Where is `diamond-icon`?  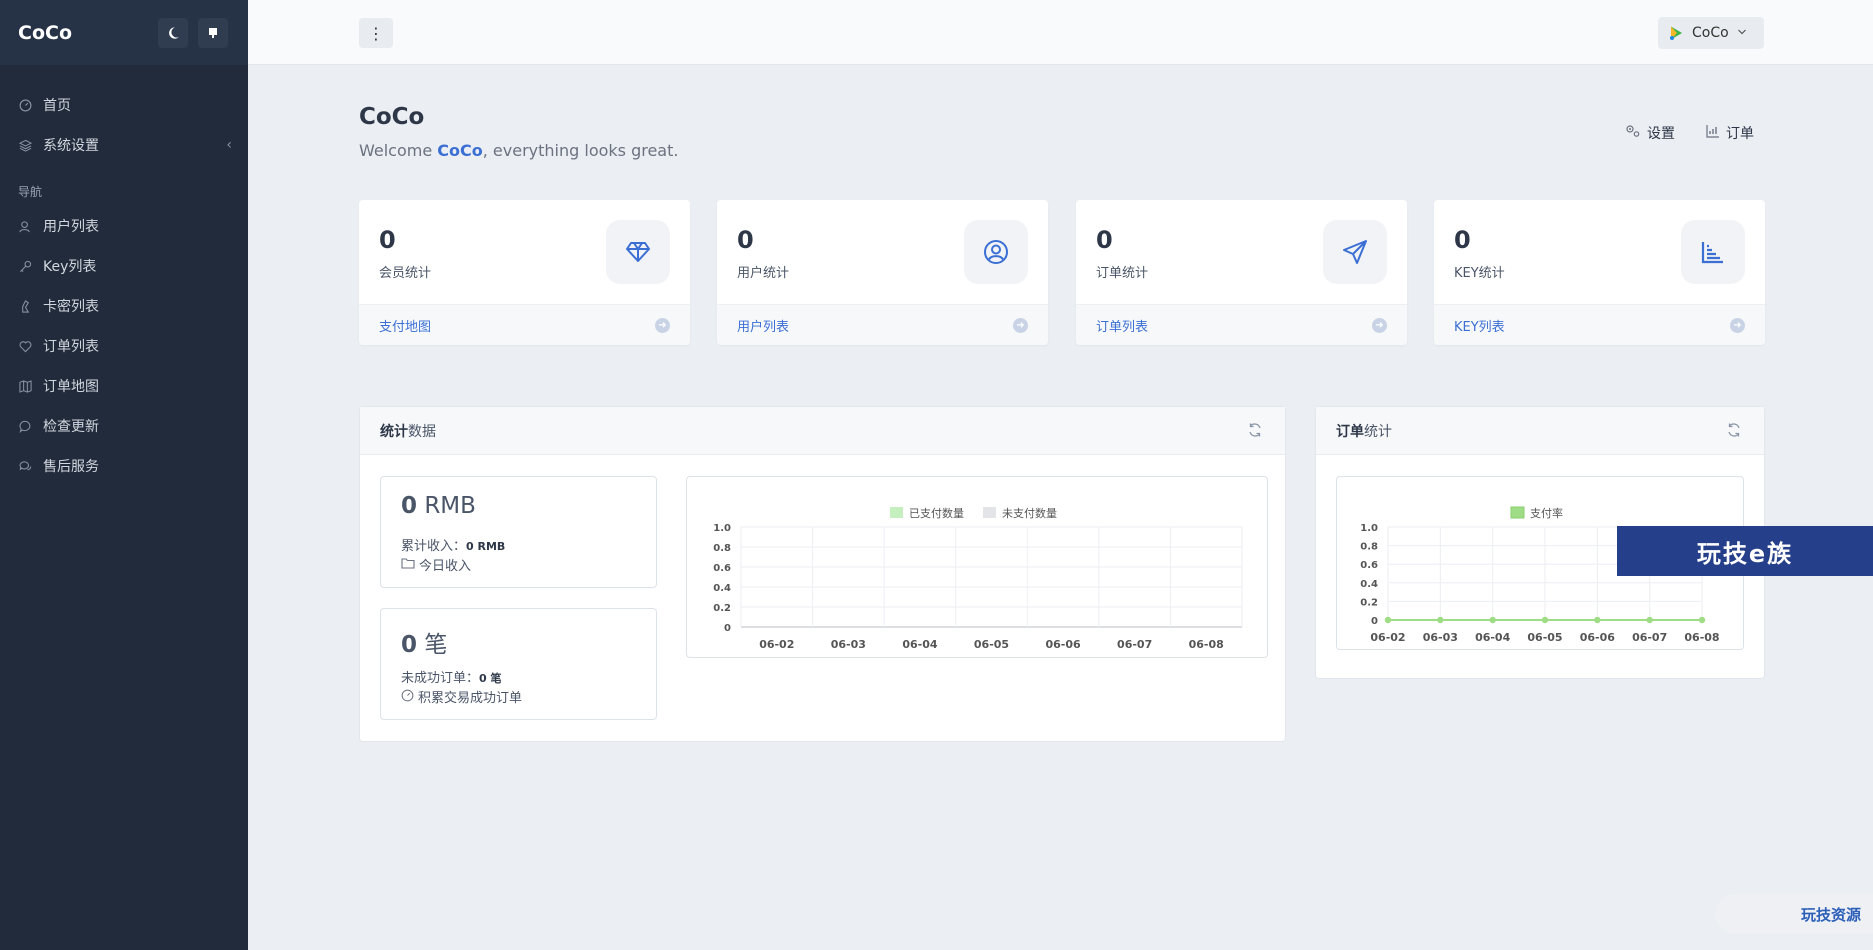
diamond-icon is located at coordinates (638, 252).